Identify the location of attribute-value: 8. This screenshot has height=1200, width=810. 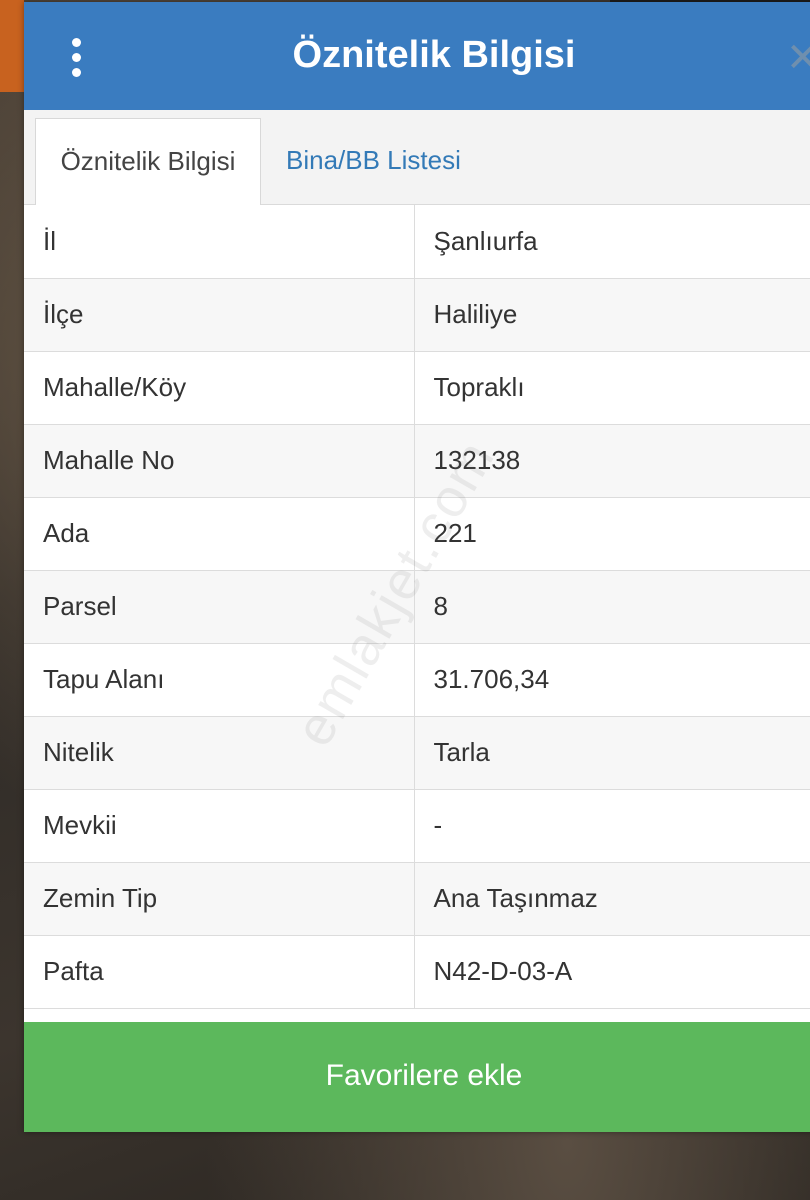
(612, 607).